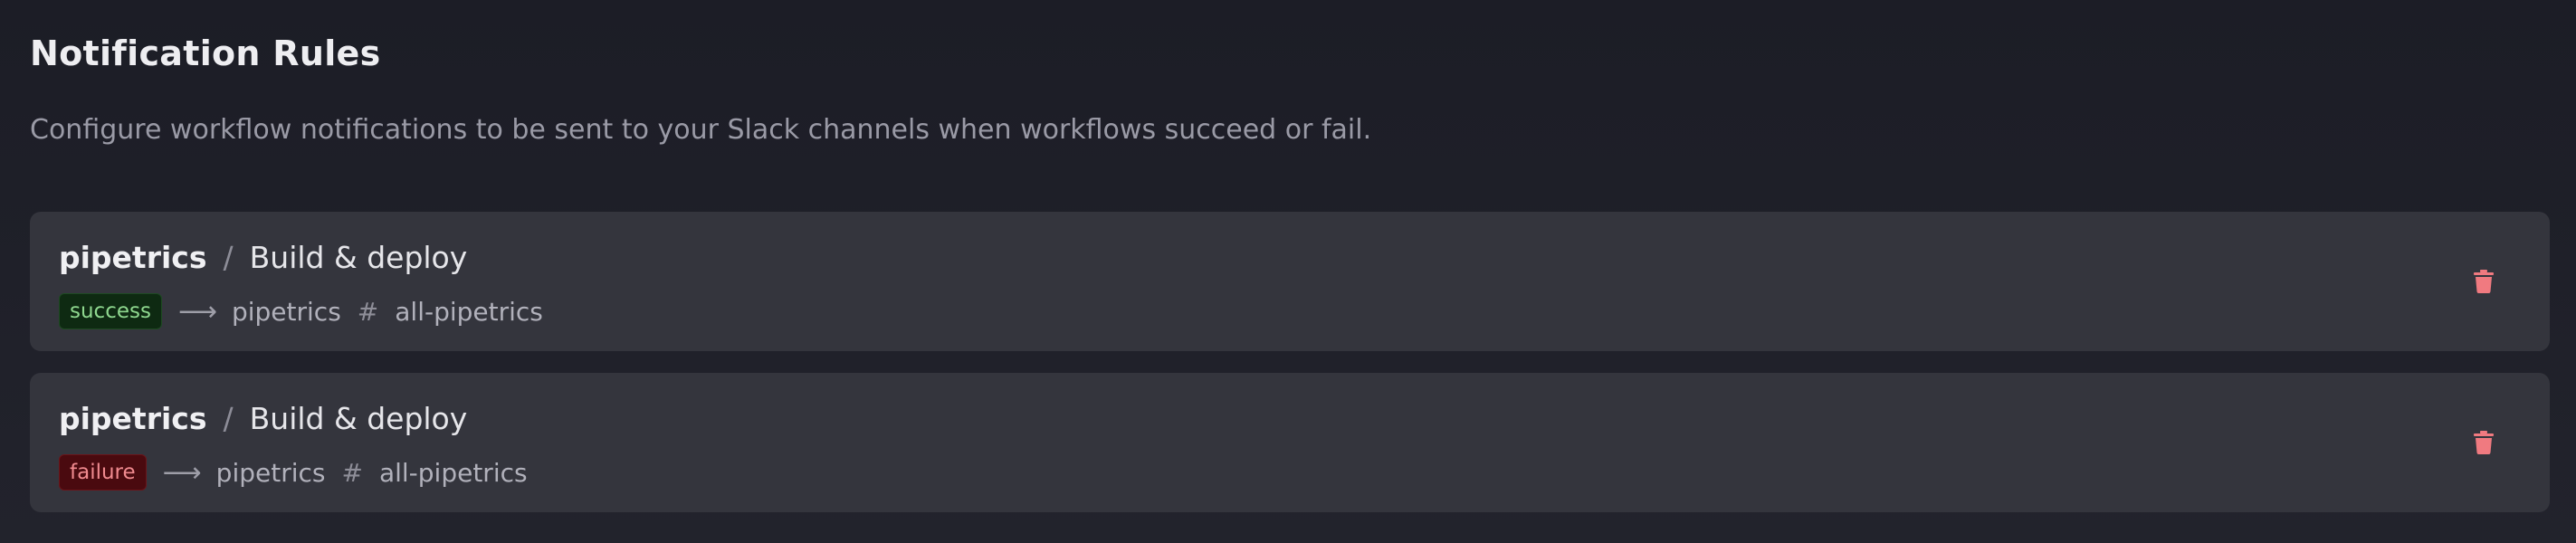  I want to click on status-badge: failure, so click(103, 472).